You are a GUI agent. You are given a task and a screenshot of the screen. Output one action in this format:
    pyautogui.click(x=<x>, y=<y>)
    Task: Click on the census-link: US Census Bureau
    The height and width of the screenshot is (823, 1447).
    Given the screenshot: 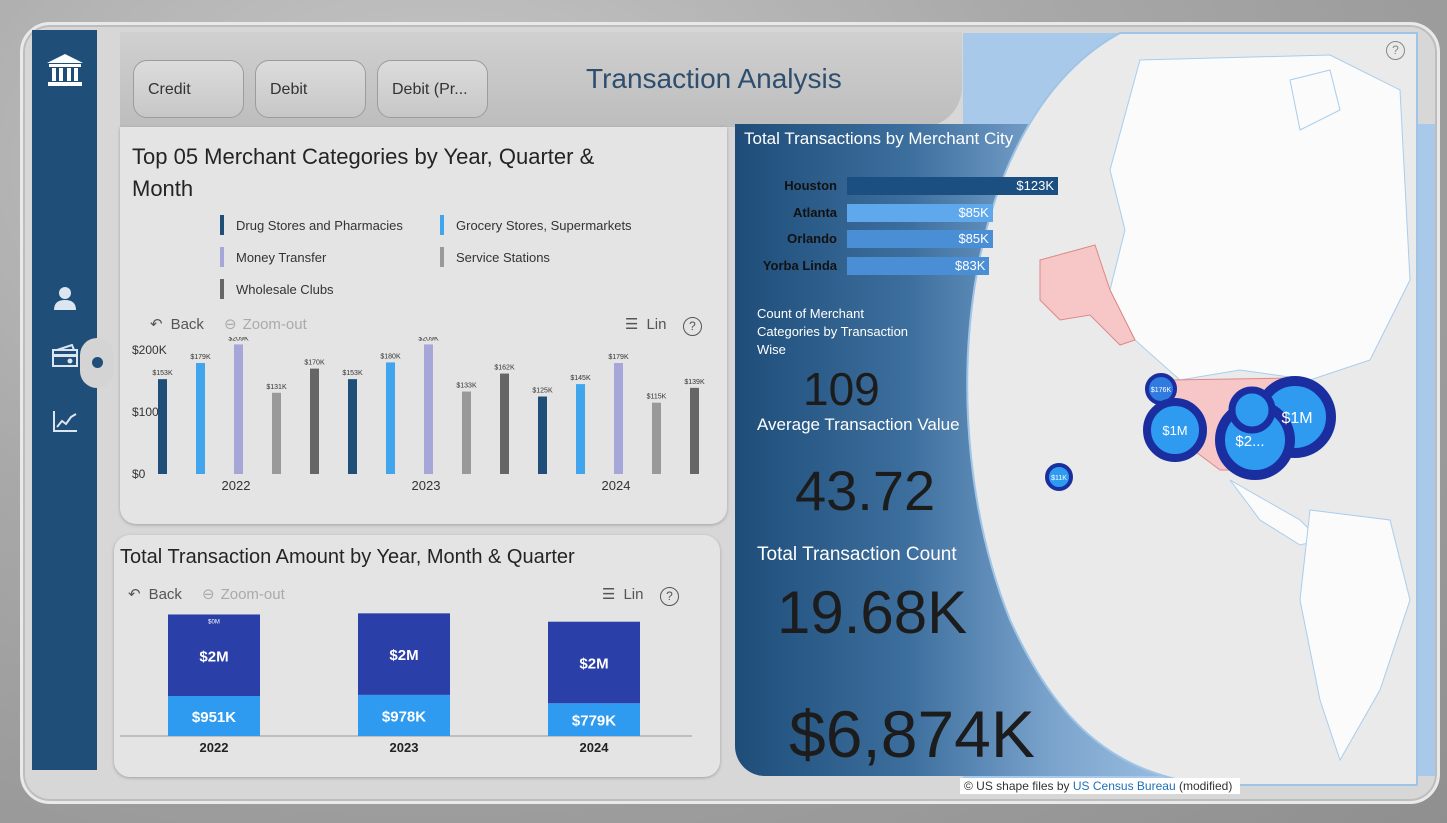 What is the action you would take?
    pyautogui.click(x=1124, y=786)
    